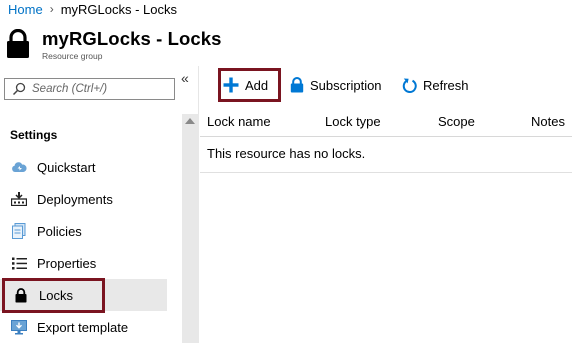 This screenshot has height=343, width=572. Describe the element at coordinates (75, 199) in the screenshot. I see `sidebar-item-label: Deployments` at that location.